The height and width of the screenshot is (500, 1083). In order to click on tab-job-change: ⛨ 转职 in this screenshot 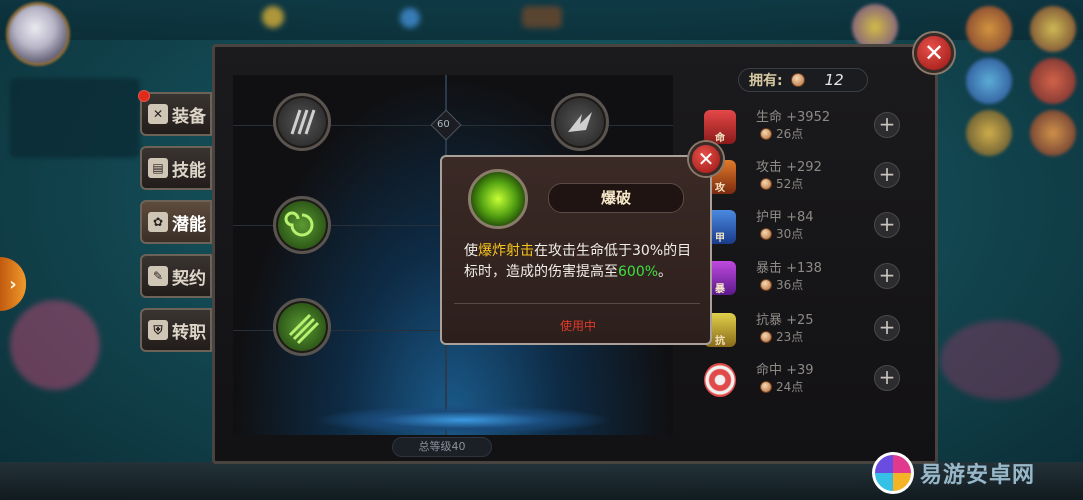, I will do `click(176, 330)`.